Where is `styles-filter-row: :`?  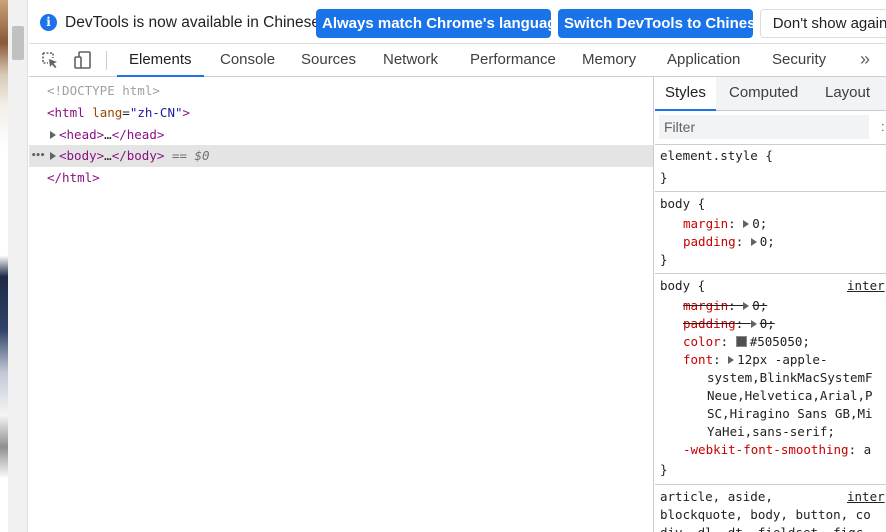 styles-filter-row: : is located at coordinates (770, 128).